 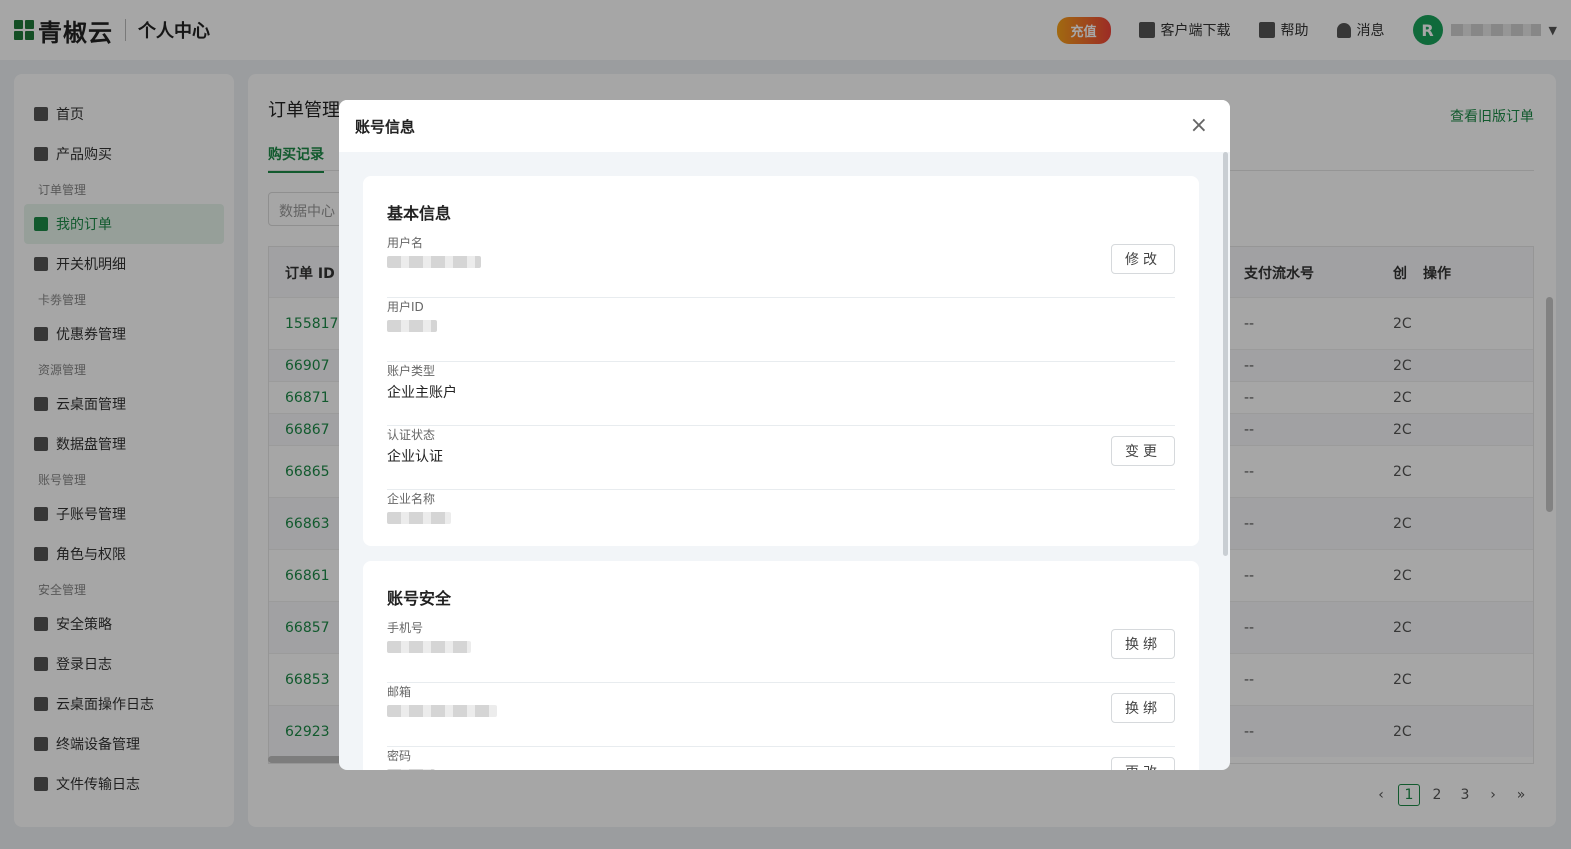 What do you see at coordinates (781, 522) in the screenshot?
I see `company-name-field: 企业名称` at bounding box center [781, 522].